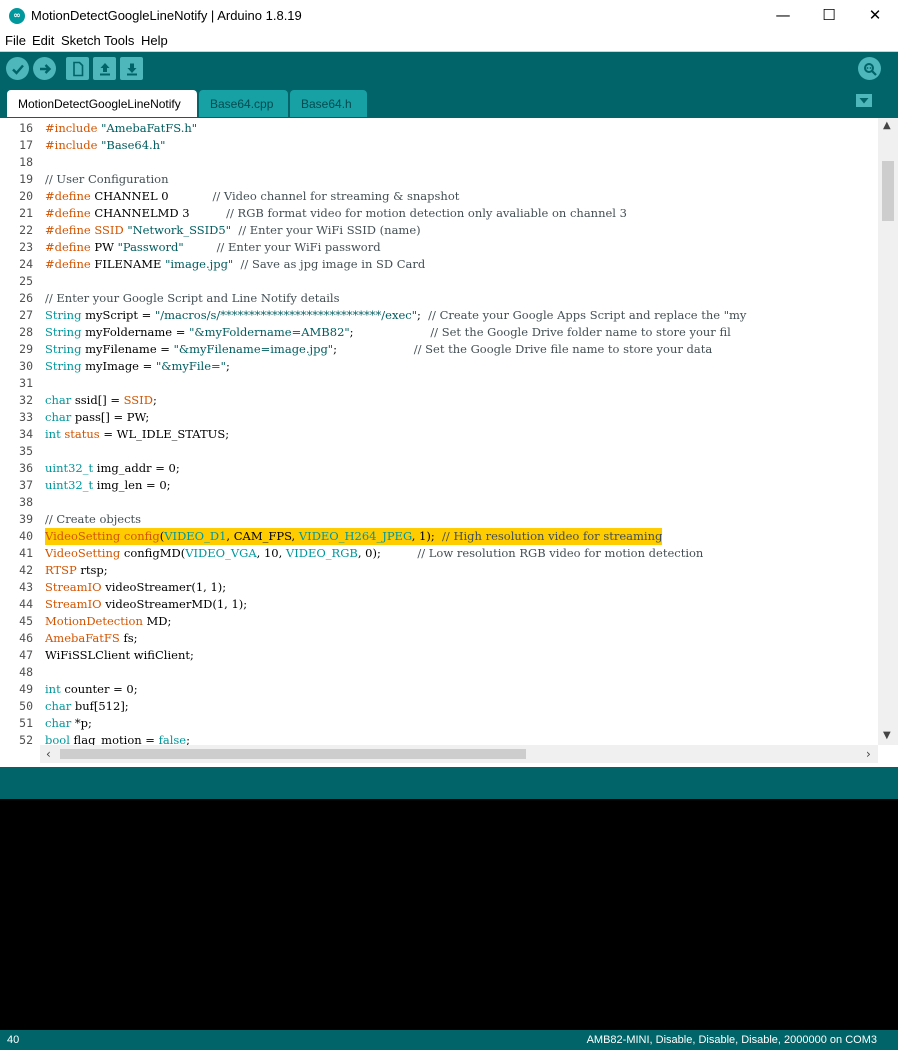  What do you see at coordinates (864, 100) in the screenshot?
I see `tab-menu-button` at bounding box center [864, 100].